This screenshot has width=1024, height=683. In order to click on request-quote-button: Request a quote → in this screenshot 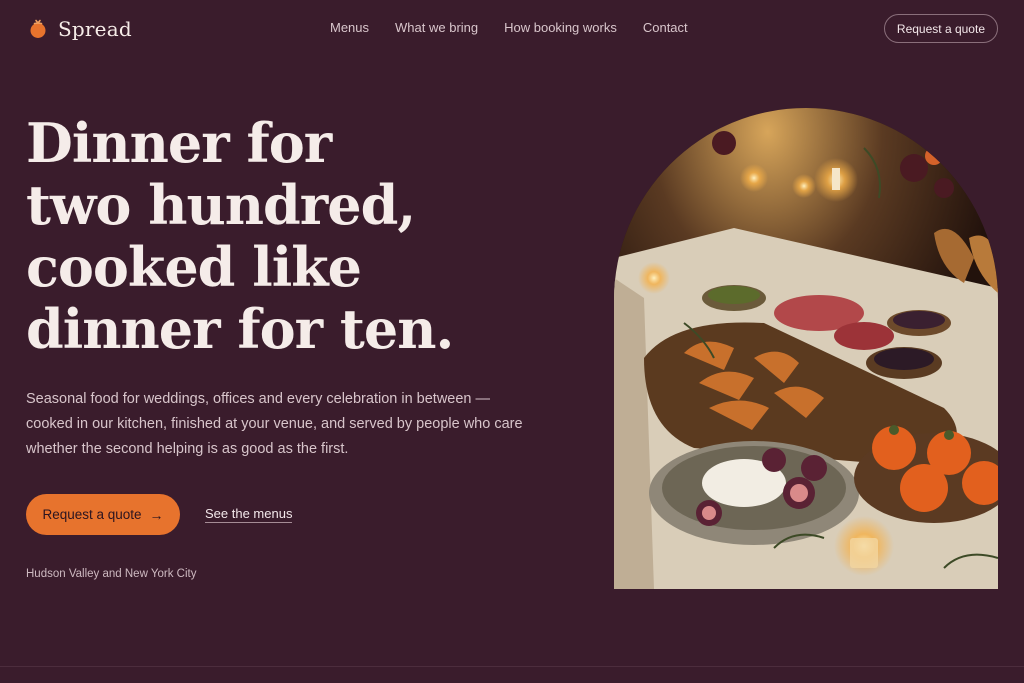, I will do `click(103, 514)`.